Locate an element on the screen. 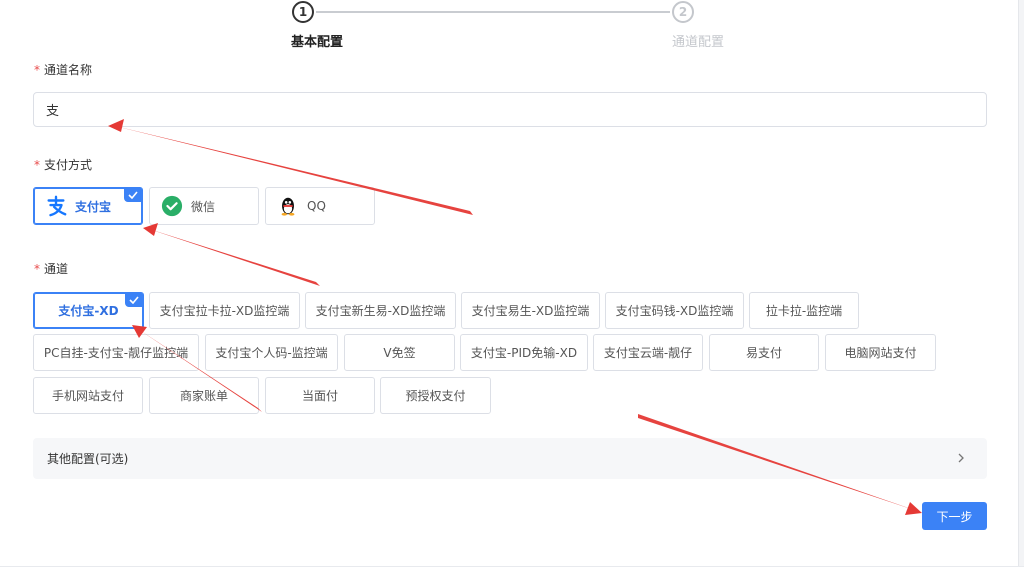 The width and height of the screenshot is (1024, 574). channel-option: 支付宝新生易-XD监控端 is located at coordinates (380, 310).